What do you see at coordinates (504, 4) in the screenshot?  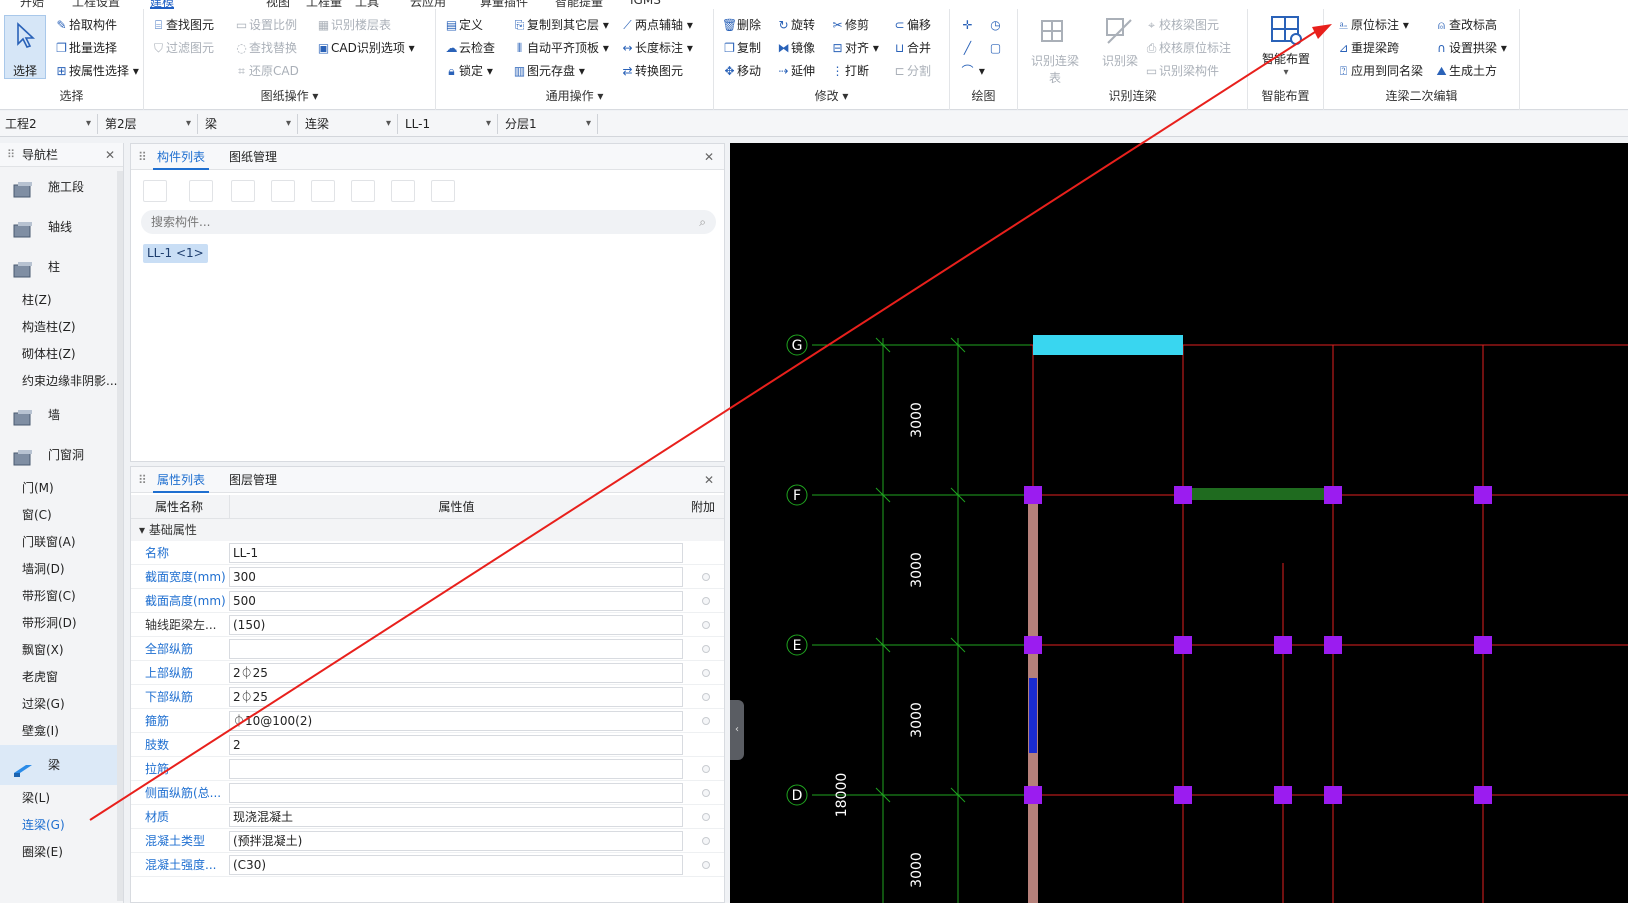 I see `menu-tab: 算量插件` at bounding box center [504, 4].